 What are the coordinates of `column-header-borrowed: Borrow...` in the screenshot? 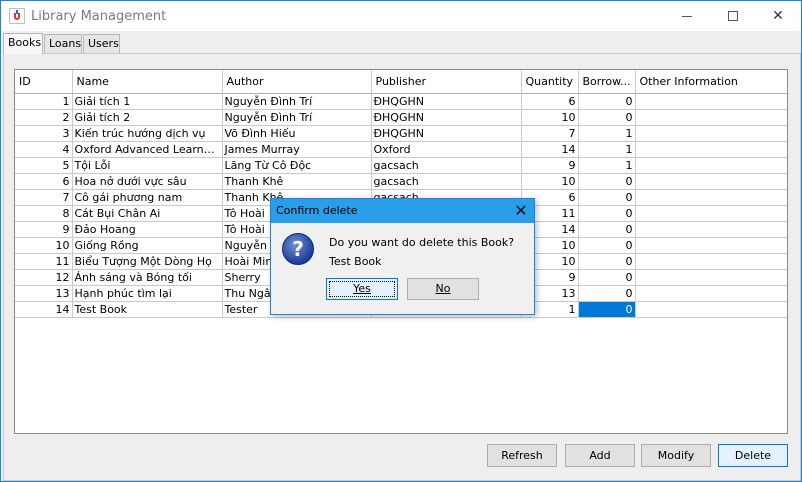 It's located at (607, 82).